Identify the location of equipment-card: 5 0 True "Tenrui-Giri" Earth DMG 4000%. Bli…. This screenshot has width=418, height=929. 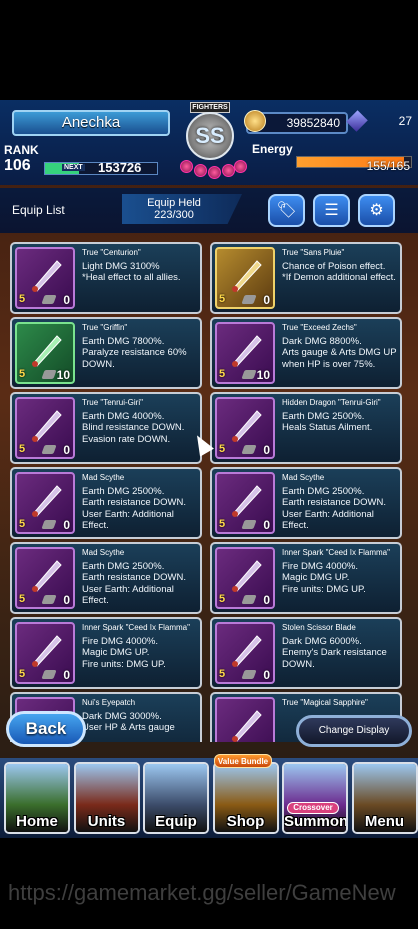
(106, 428).